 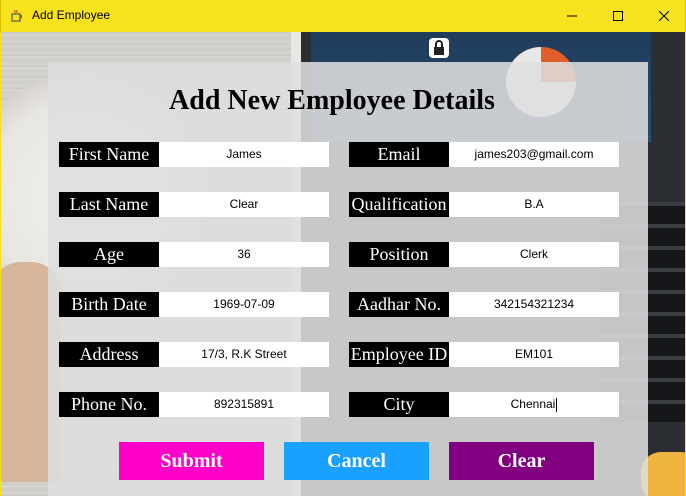 What do you see at coordinates (399, 154) in the screenshot?
I see `email-label: Email` at bounding box center [399, 154].